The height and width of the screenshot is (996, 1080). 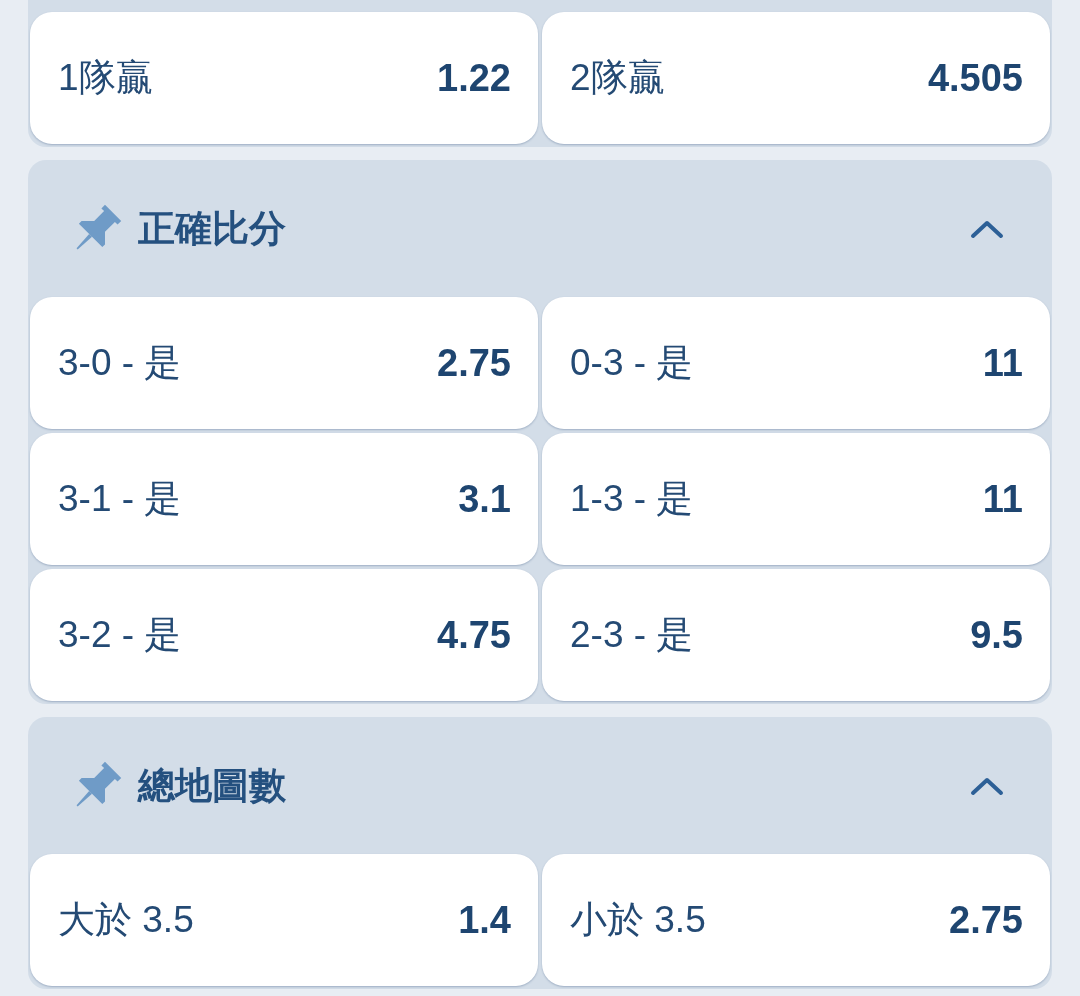 What do you see at coordinates (796, 363) in the screenshot?
I see `bet-option-card: 0-3 - 是 11` at bounding box center [796, 363].